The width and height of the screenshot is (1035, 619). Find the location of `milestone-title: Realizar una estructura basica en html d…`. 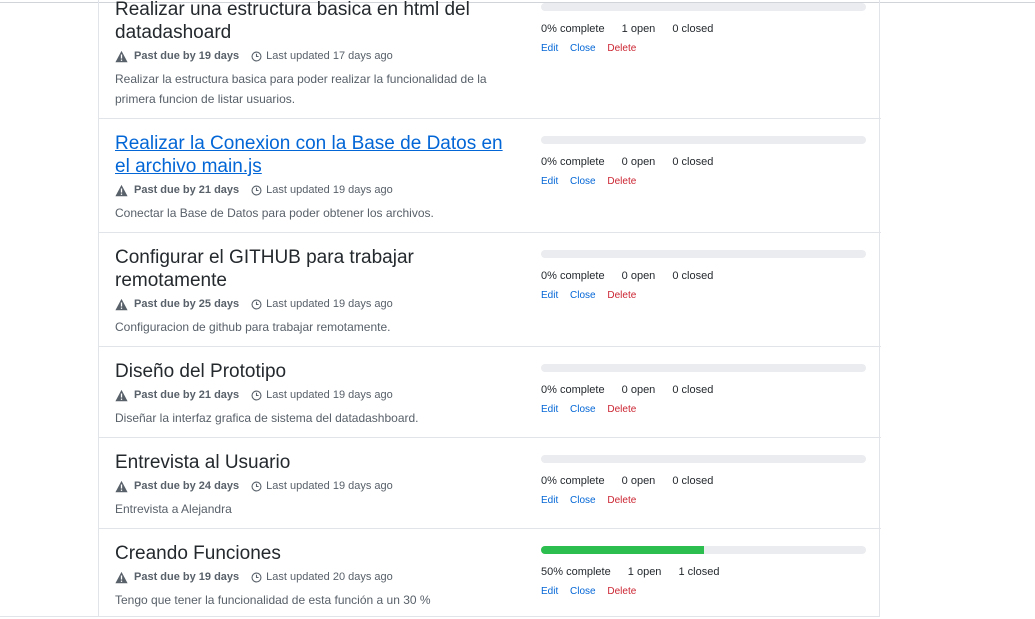

milestone-title: Realizar una estructura basica en html d… is located at coordinates (315, 22).